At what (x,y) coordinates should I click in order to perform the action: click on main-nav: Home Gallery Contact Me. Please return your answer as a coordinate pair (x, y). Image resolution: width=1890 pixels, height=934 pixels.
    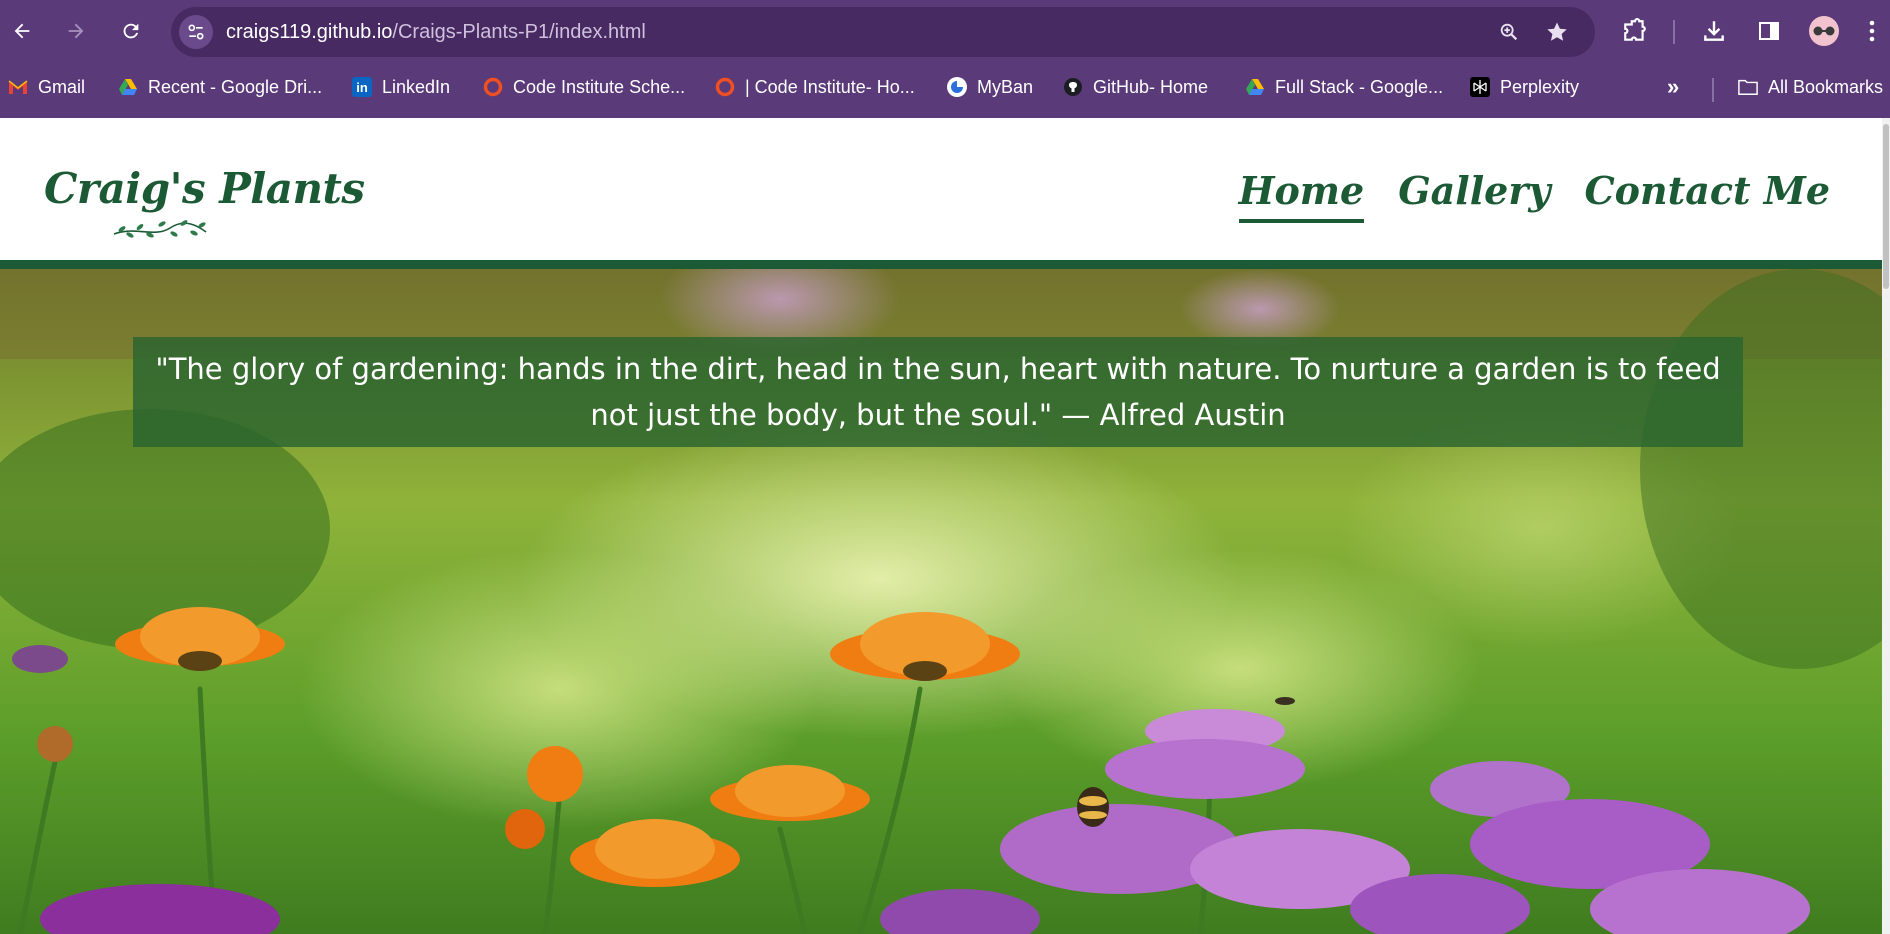
    Looking at the image, I should click on (1534, 195).